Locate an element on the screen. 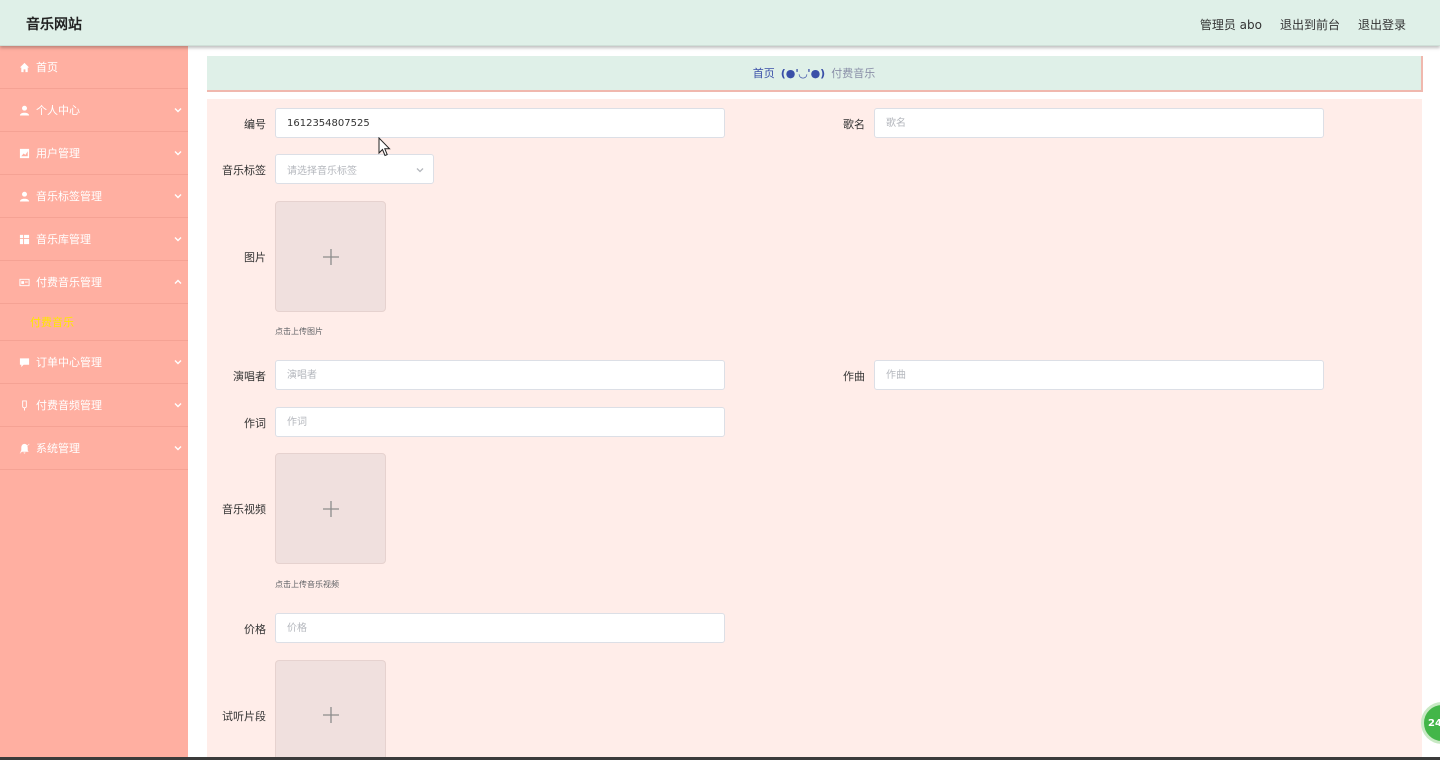 The width and height of the screenshot is (1440, 760). breadcrumb-home: 首页 is located at coordinates (764, 73).